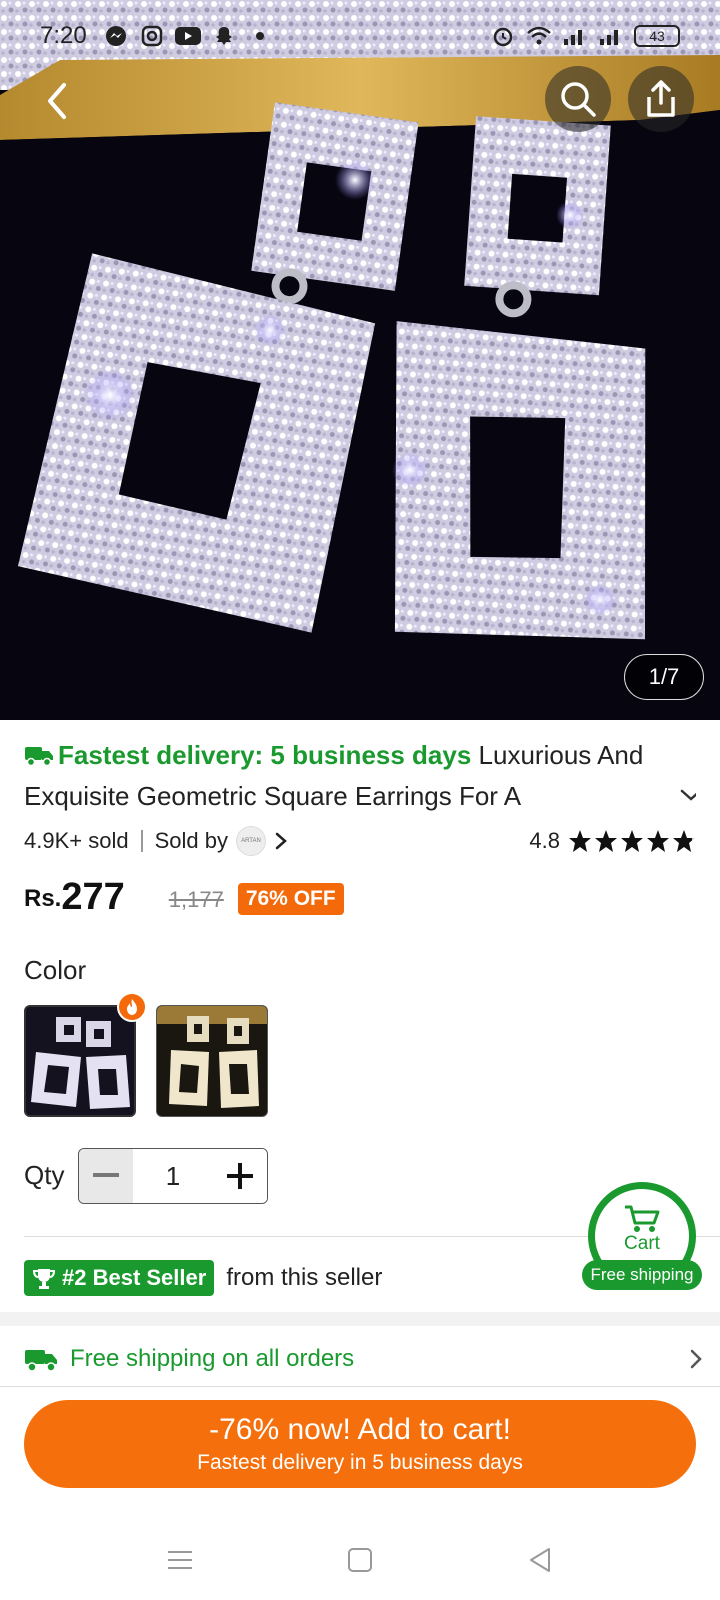 This screenshot has width=720, height=1600. What do you see at coordinates (360, 841) in the screenshot?
I see `meta-row: 4.9K+ sold Sold by ARTAN 4.8` at bounding box center [360, 841].